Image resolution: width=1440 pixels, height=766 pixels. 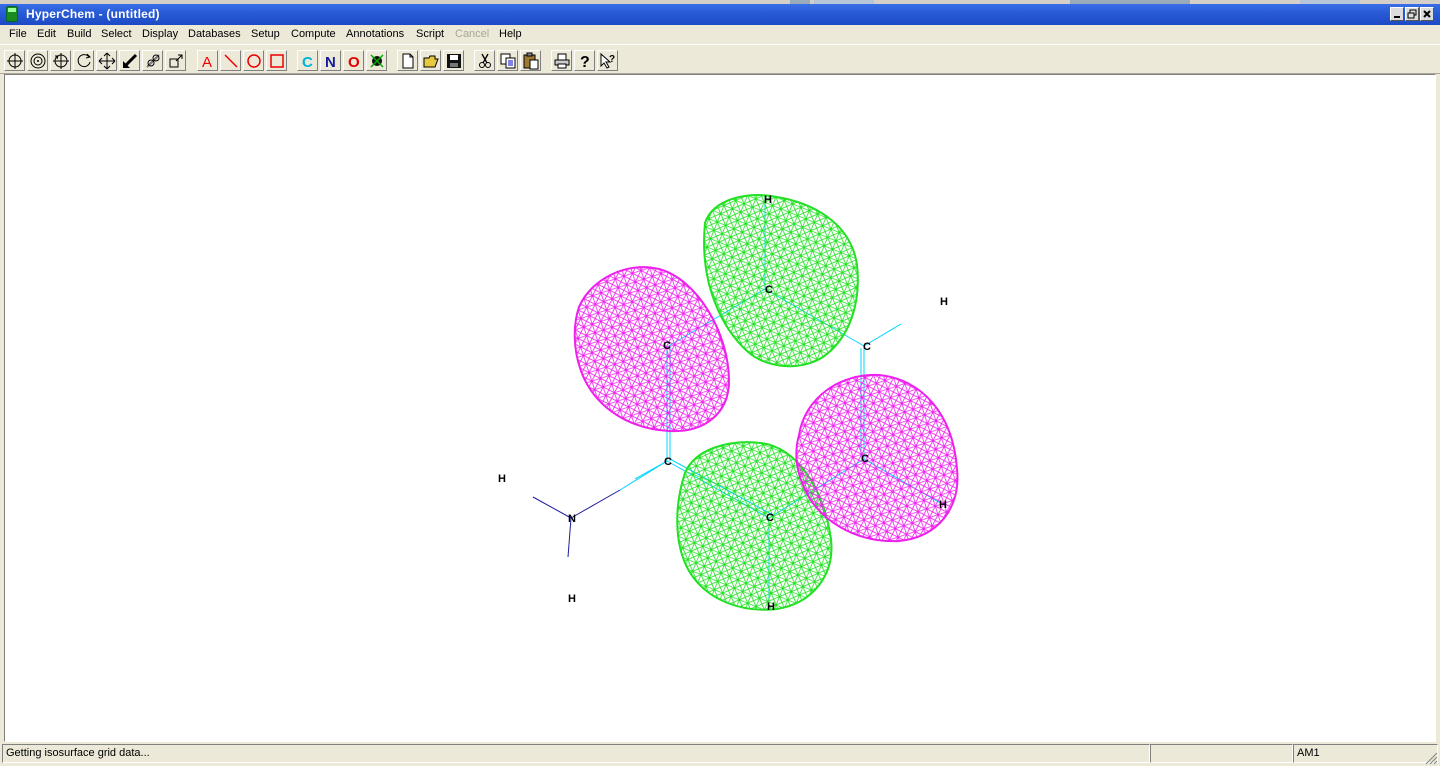 I want to click on draw-crosshair-icon, so click(x=15, y=61).